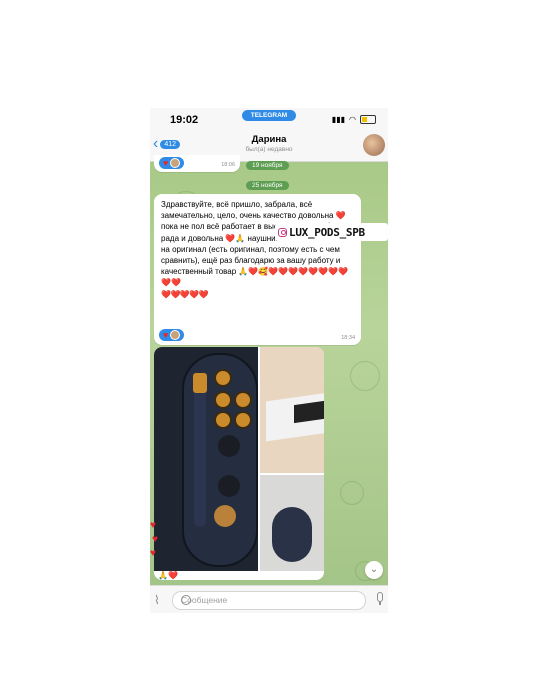  I want to click on date-pill: 25 ноября, so click(267, 185).